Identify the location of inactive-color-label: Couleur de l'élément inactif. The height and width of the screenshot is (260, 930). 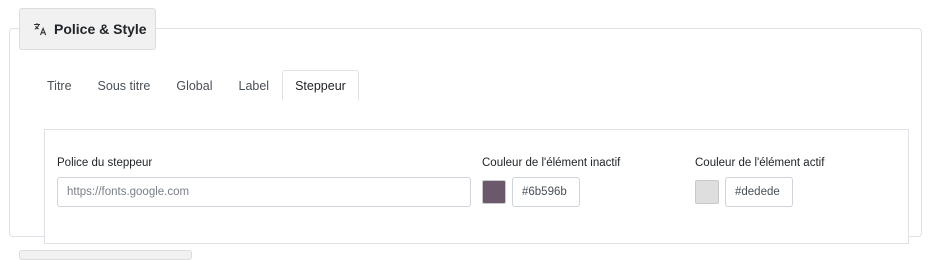
(551, 163).